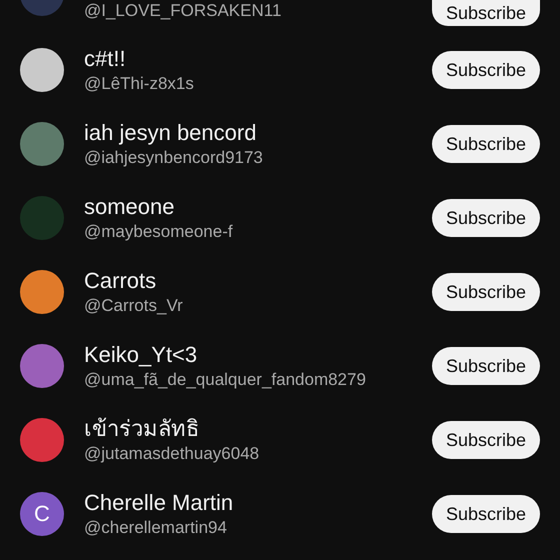 This screenshot has width=560, height=560. I want to click on channel-handle: @cherellemartin94, so click(156, 528).